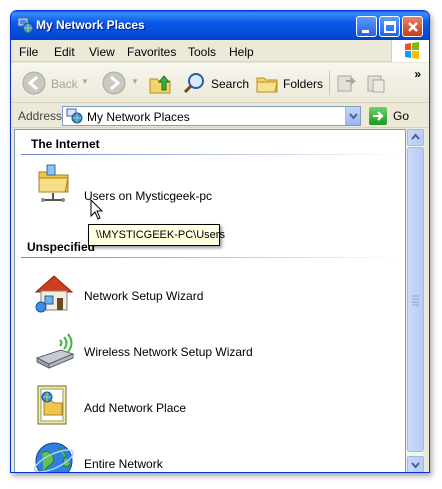 The width and height of the screenshot is (442, 489). I want to click on wireless-wizard-icon, so click(55, 351).